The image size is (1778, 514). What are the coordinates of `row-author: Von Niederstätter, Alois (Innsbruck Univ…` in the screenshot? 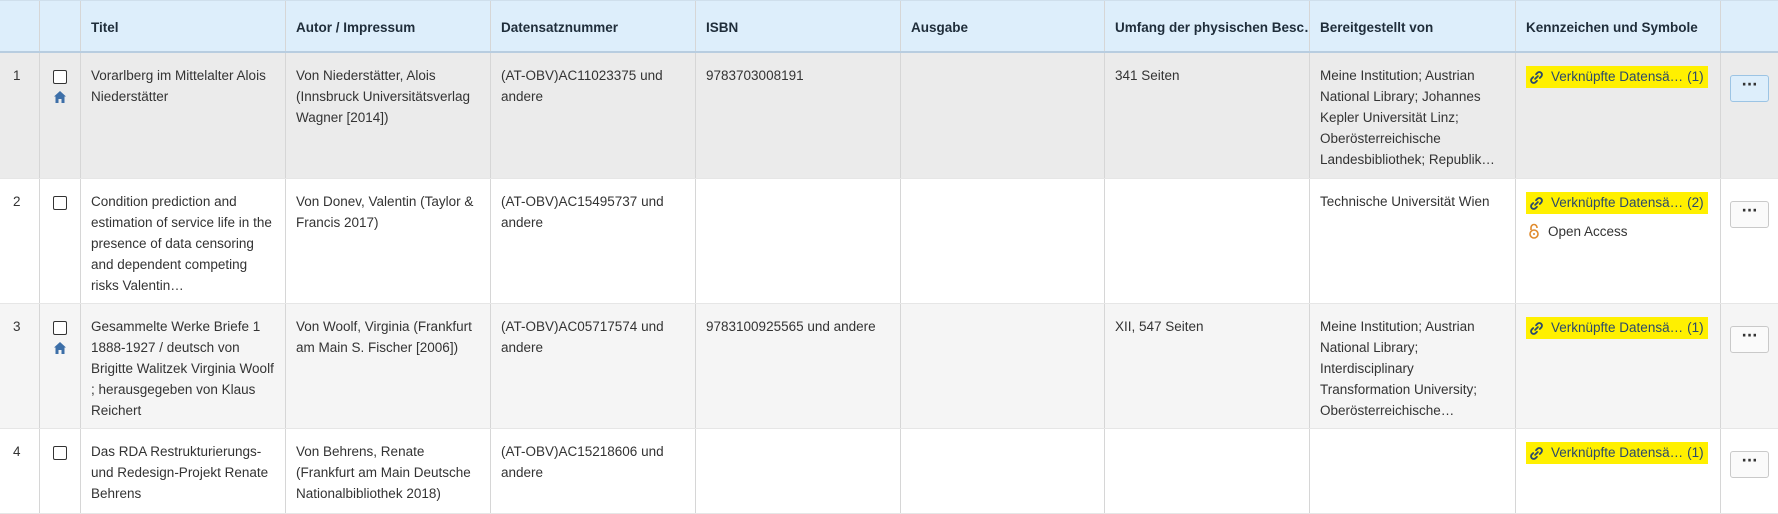 It's located at (388, 115).